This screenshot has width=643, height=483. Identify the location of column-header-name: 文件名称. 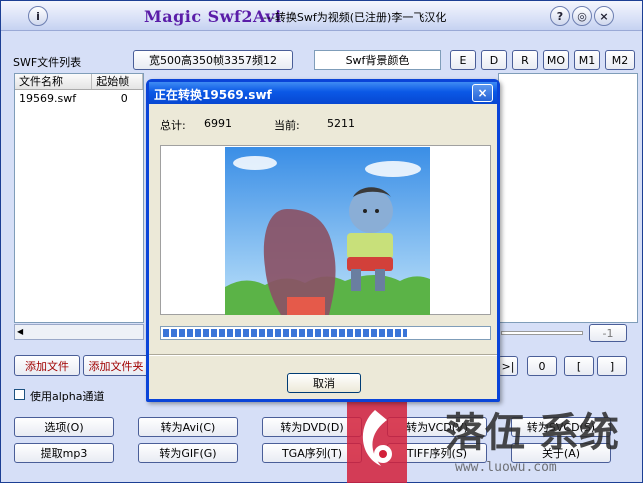
(54, 81).